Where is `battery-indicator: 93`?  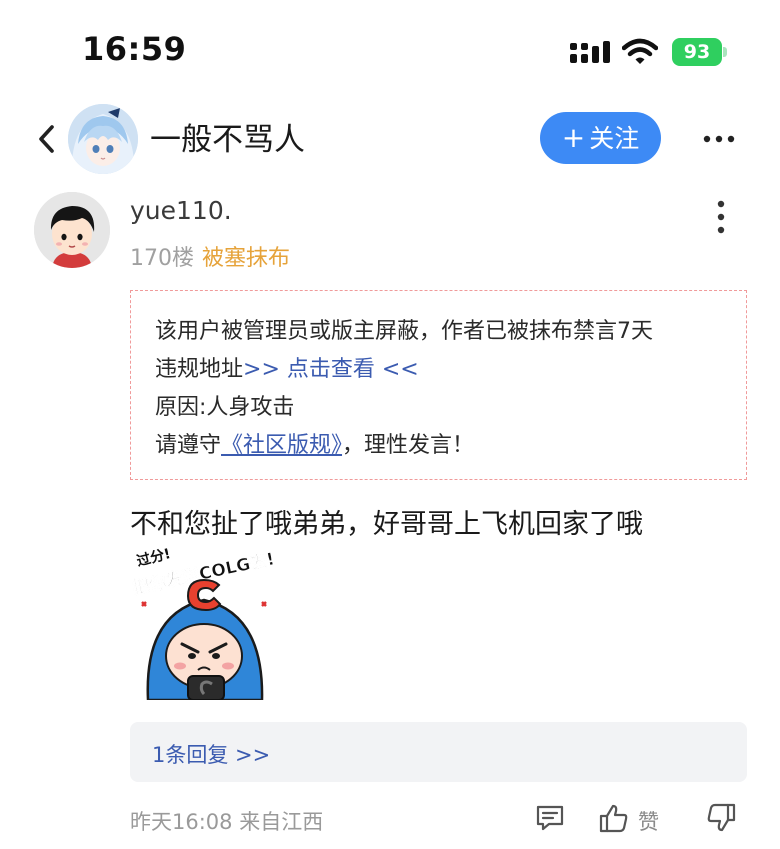
battery-indicator: 93 is located at coordinates (700, 52).